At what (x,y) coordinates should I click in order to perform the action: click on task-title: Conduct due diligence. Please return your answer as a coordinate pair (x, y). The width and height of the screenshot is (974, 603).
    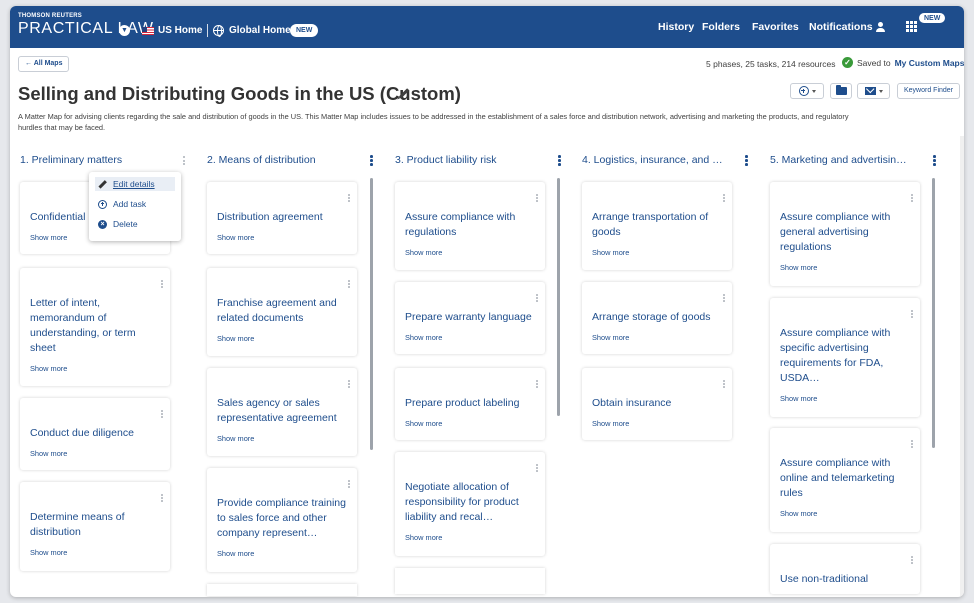
    Looking at the image, I should click on (96, 433).